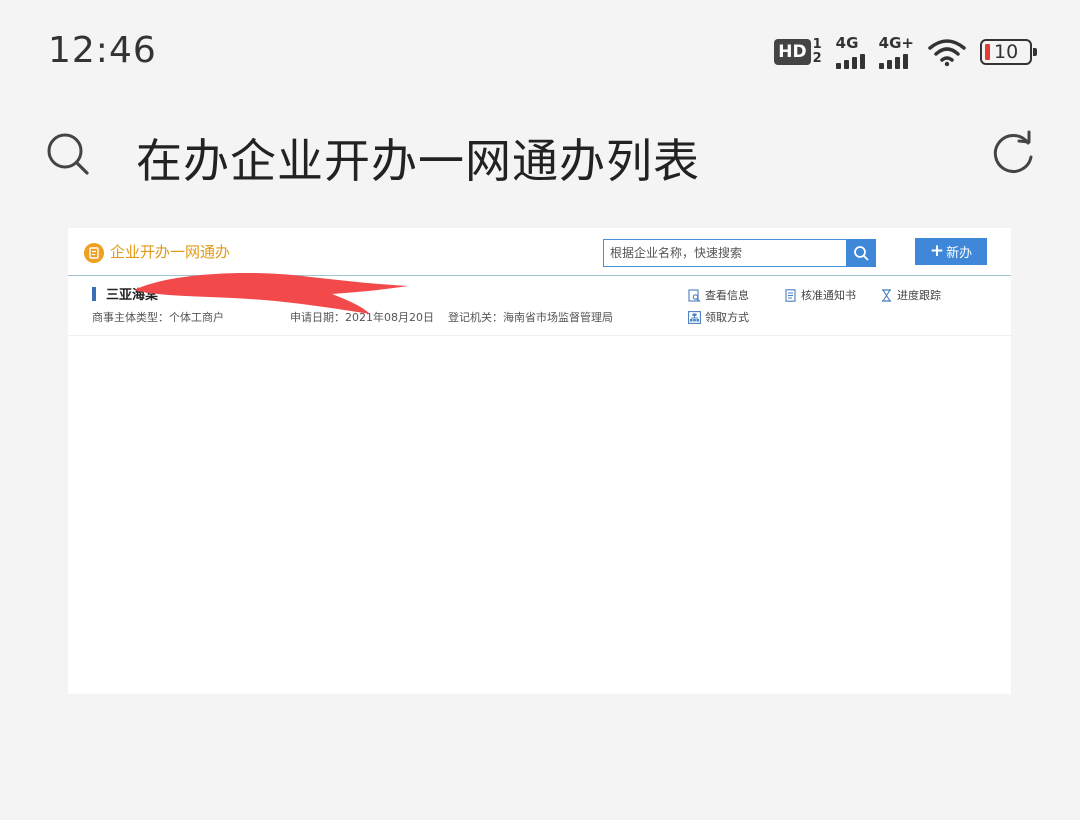  I want to click on document-icon, so click(790, 295).